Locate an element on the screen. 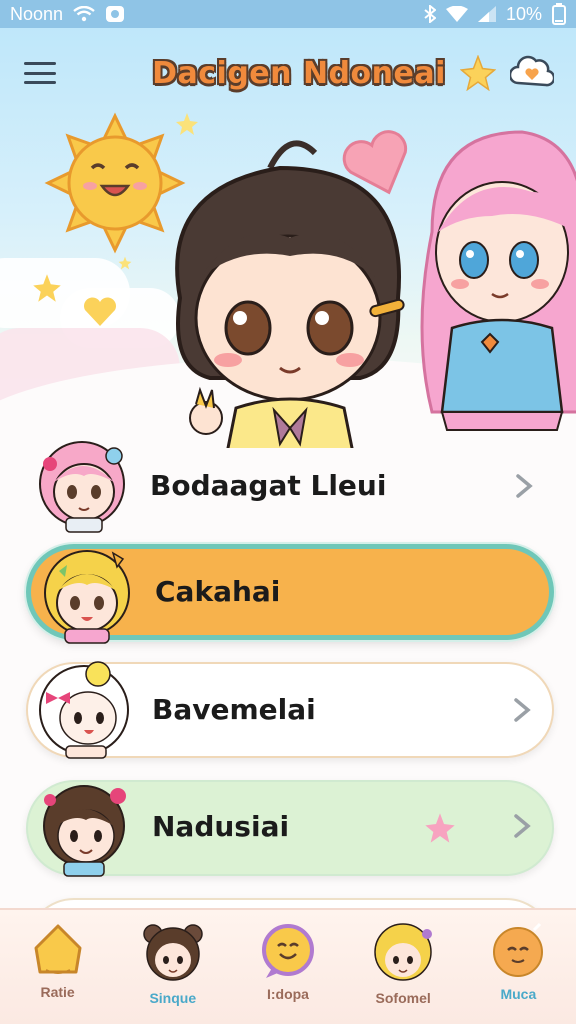 Image resolution: width=576 pixels, height=1024 pixels. wifi-signal-icon is located at coordinates (456, 14).